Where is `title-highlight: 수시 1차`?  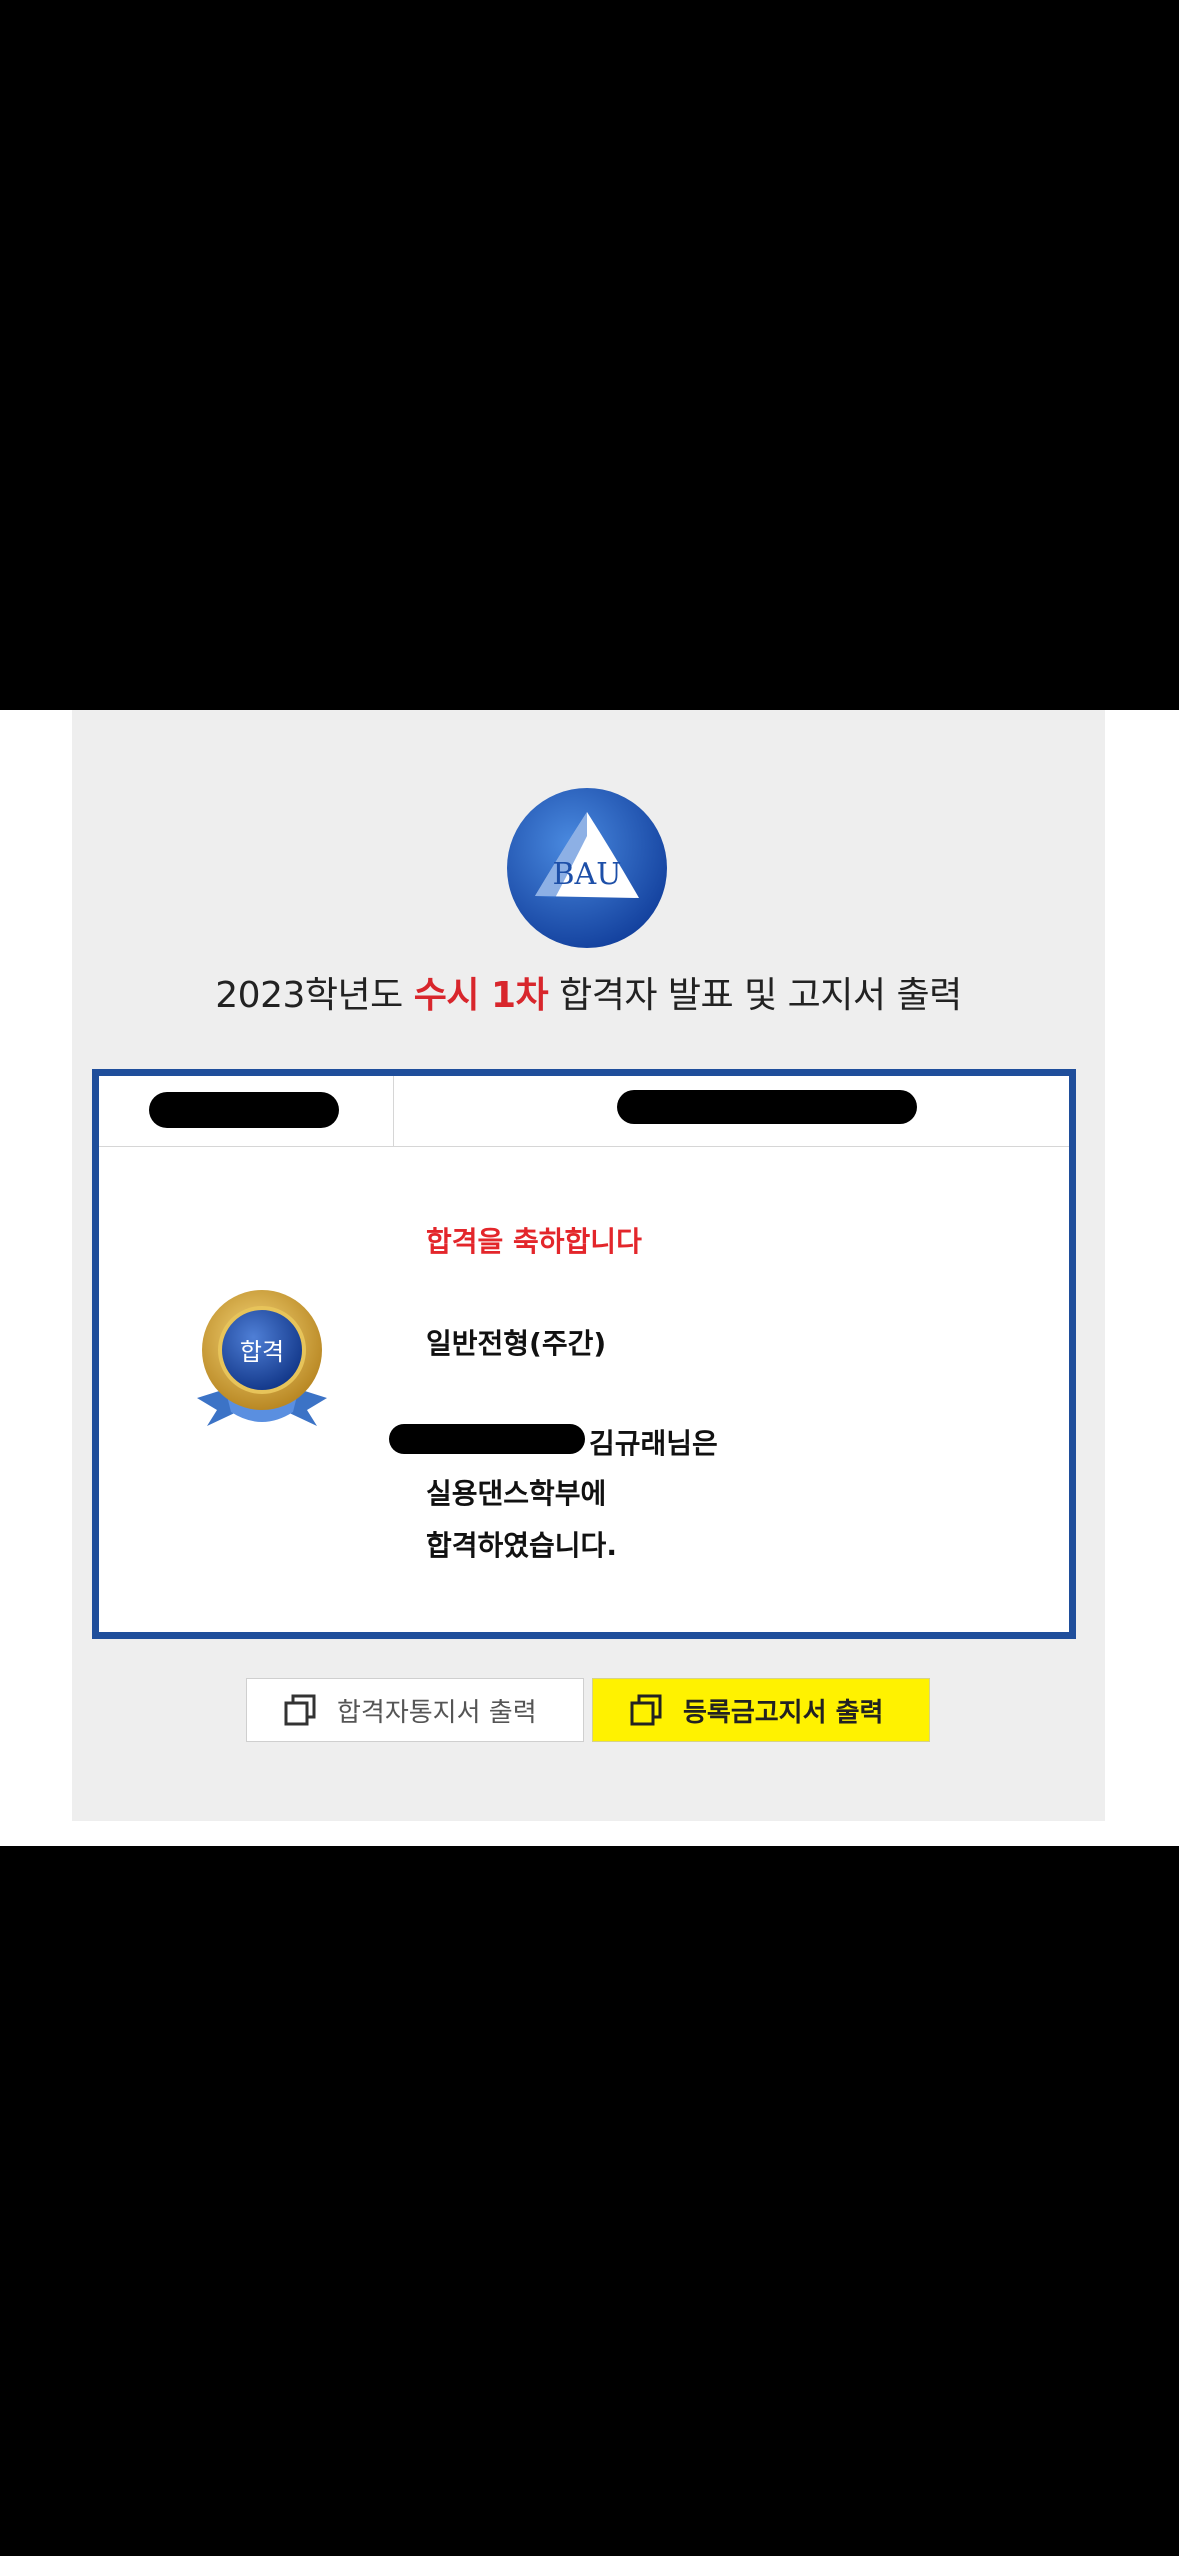 title-highlight: 수시 1차 is located at coordinates (481, 995).